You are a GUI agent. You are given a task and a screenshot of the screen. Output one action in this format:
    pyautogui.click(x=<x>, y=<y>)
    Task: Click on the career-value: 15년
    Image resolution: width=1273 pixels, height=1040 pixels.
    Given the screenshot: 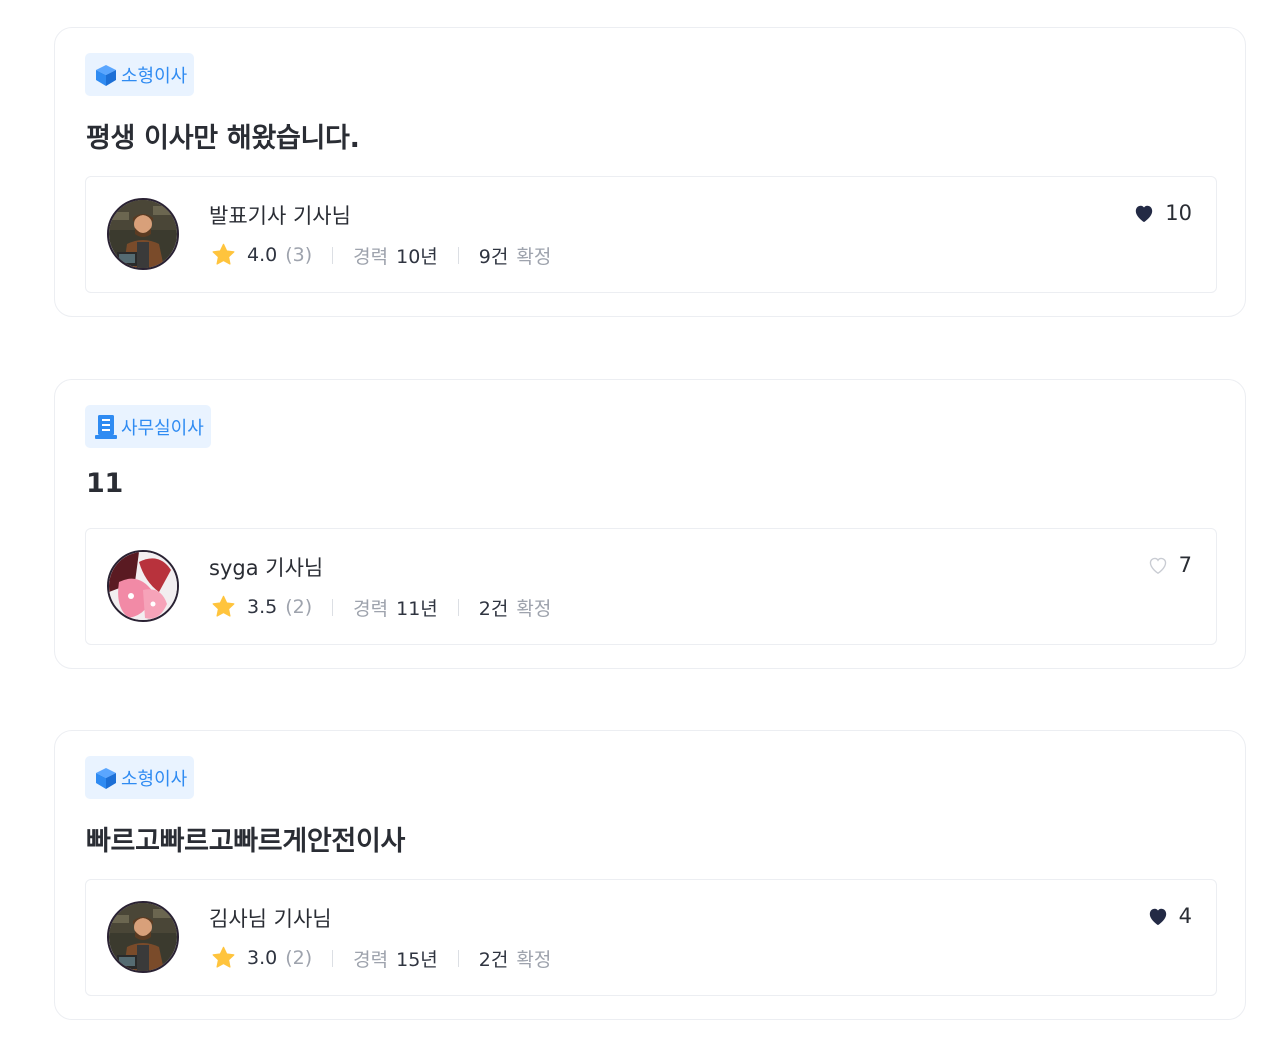 What is the action you would take?
    pyautogui.click(x=417, y=959)
    